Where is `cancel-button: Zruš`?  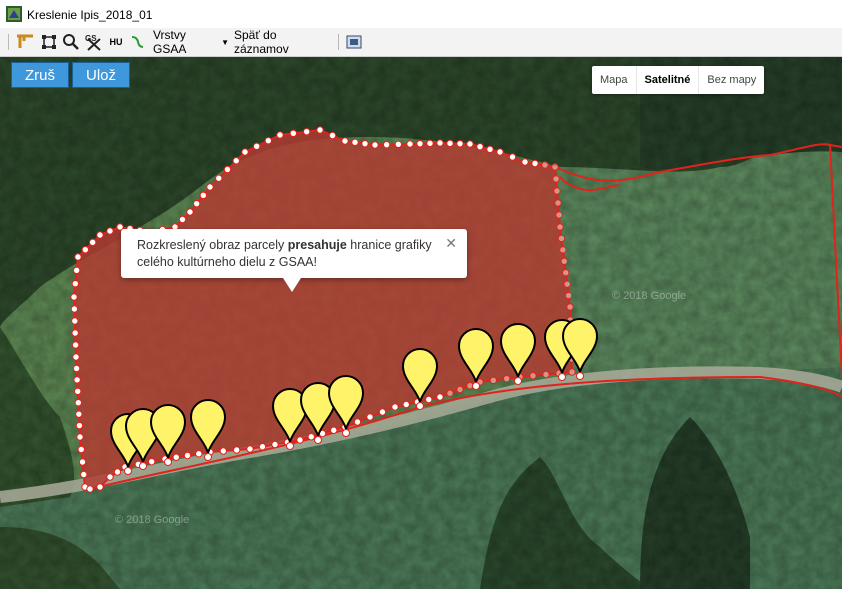 cancel-button: Zruš is located at coordinates (40, 75).